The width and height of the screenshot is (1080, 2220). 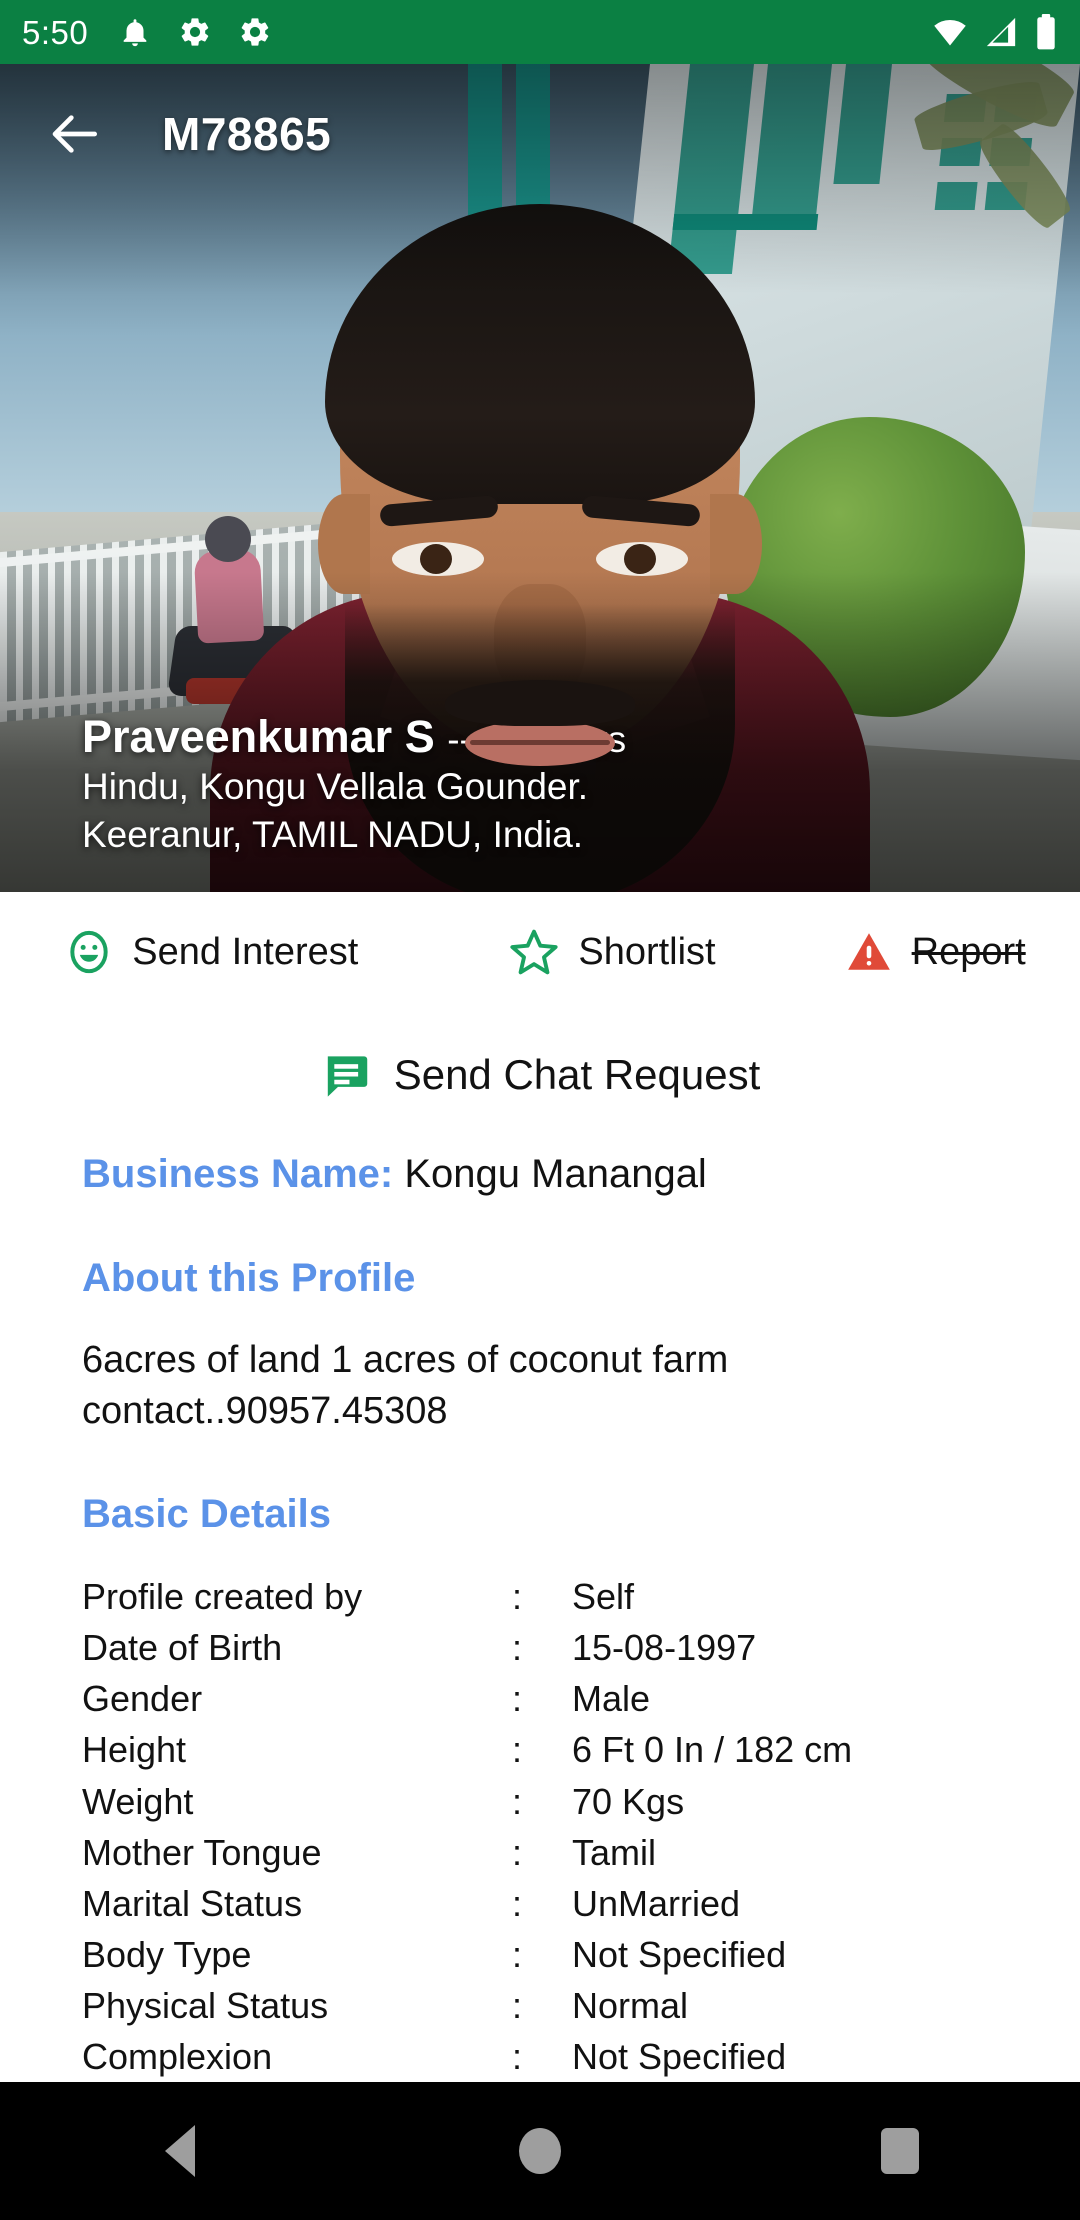 I want to click on nav-home-button, so click(x=540, y=2151).